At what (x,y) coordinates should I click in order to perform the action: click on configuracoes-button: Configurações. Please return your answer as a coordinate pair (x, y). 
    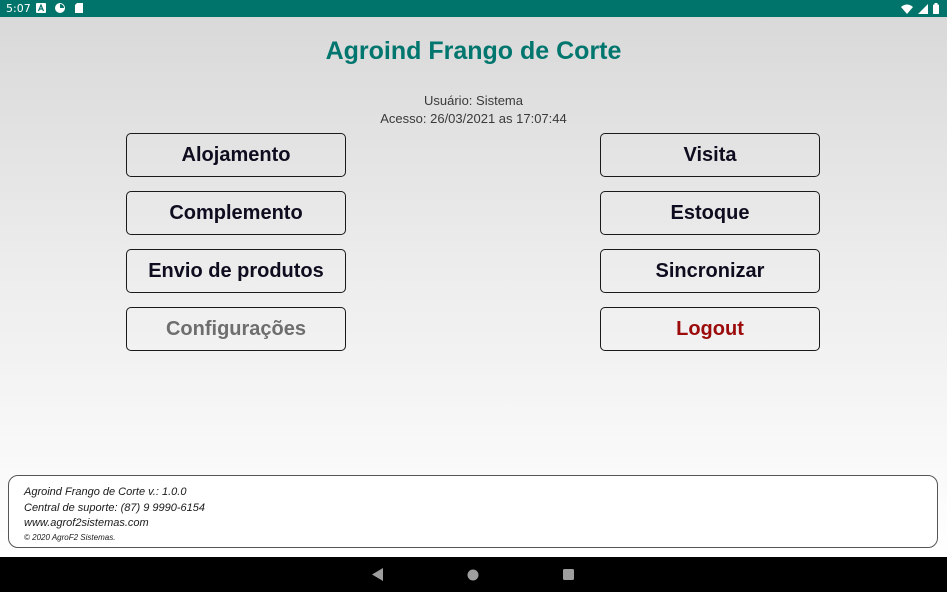
    Looking at the image, I should click on (236, 329).